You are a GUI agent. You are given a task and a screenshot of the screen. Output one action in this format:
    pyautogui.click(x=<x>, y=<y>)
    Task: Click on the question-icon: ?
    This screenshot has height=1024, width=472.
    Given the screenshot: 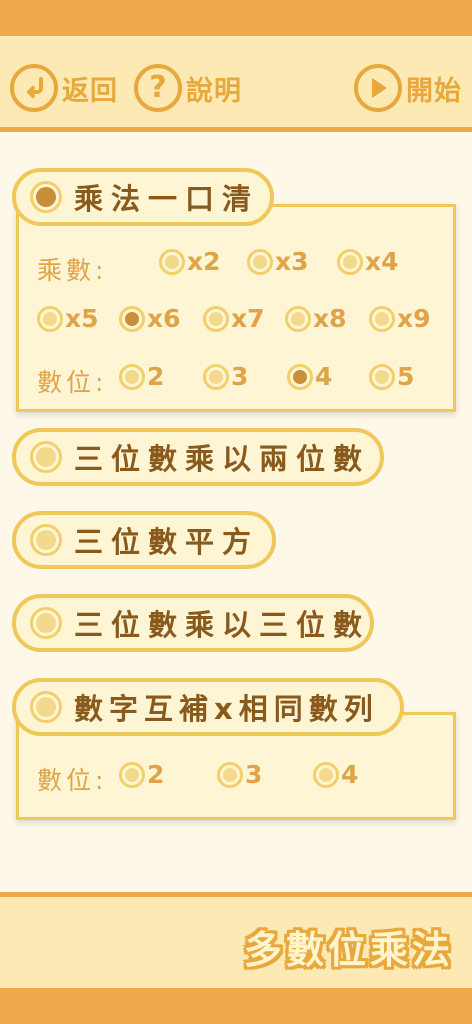 What is the action you would take?
    pyautogui.click(x=158, y=88)
    